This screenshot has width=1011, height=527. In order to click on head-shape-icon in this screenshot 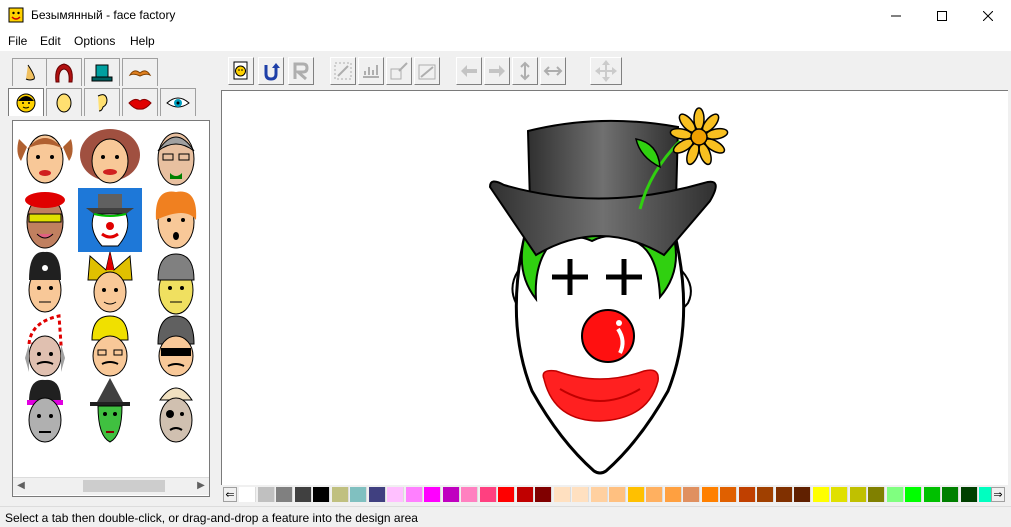, I will do `click(64, 102)`.